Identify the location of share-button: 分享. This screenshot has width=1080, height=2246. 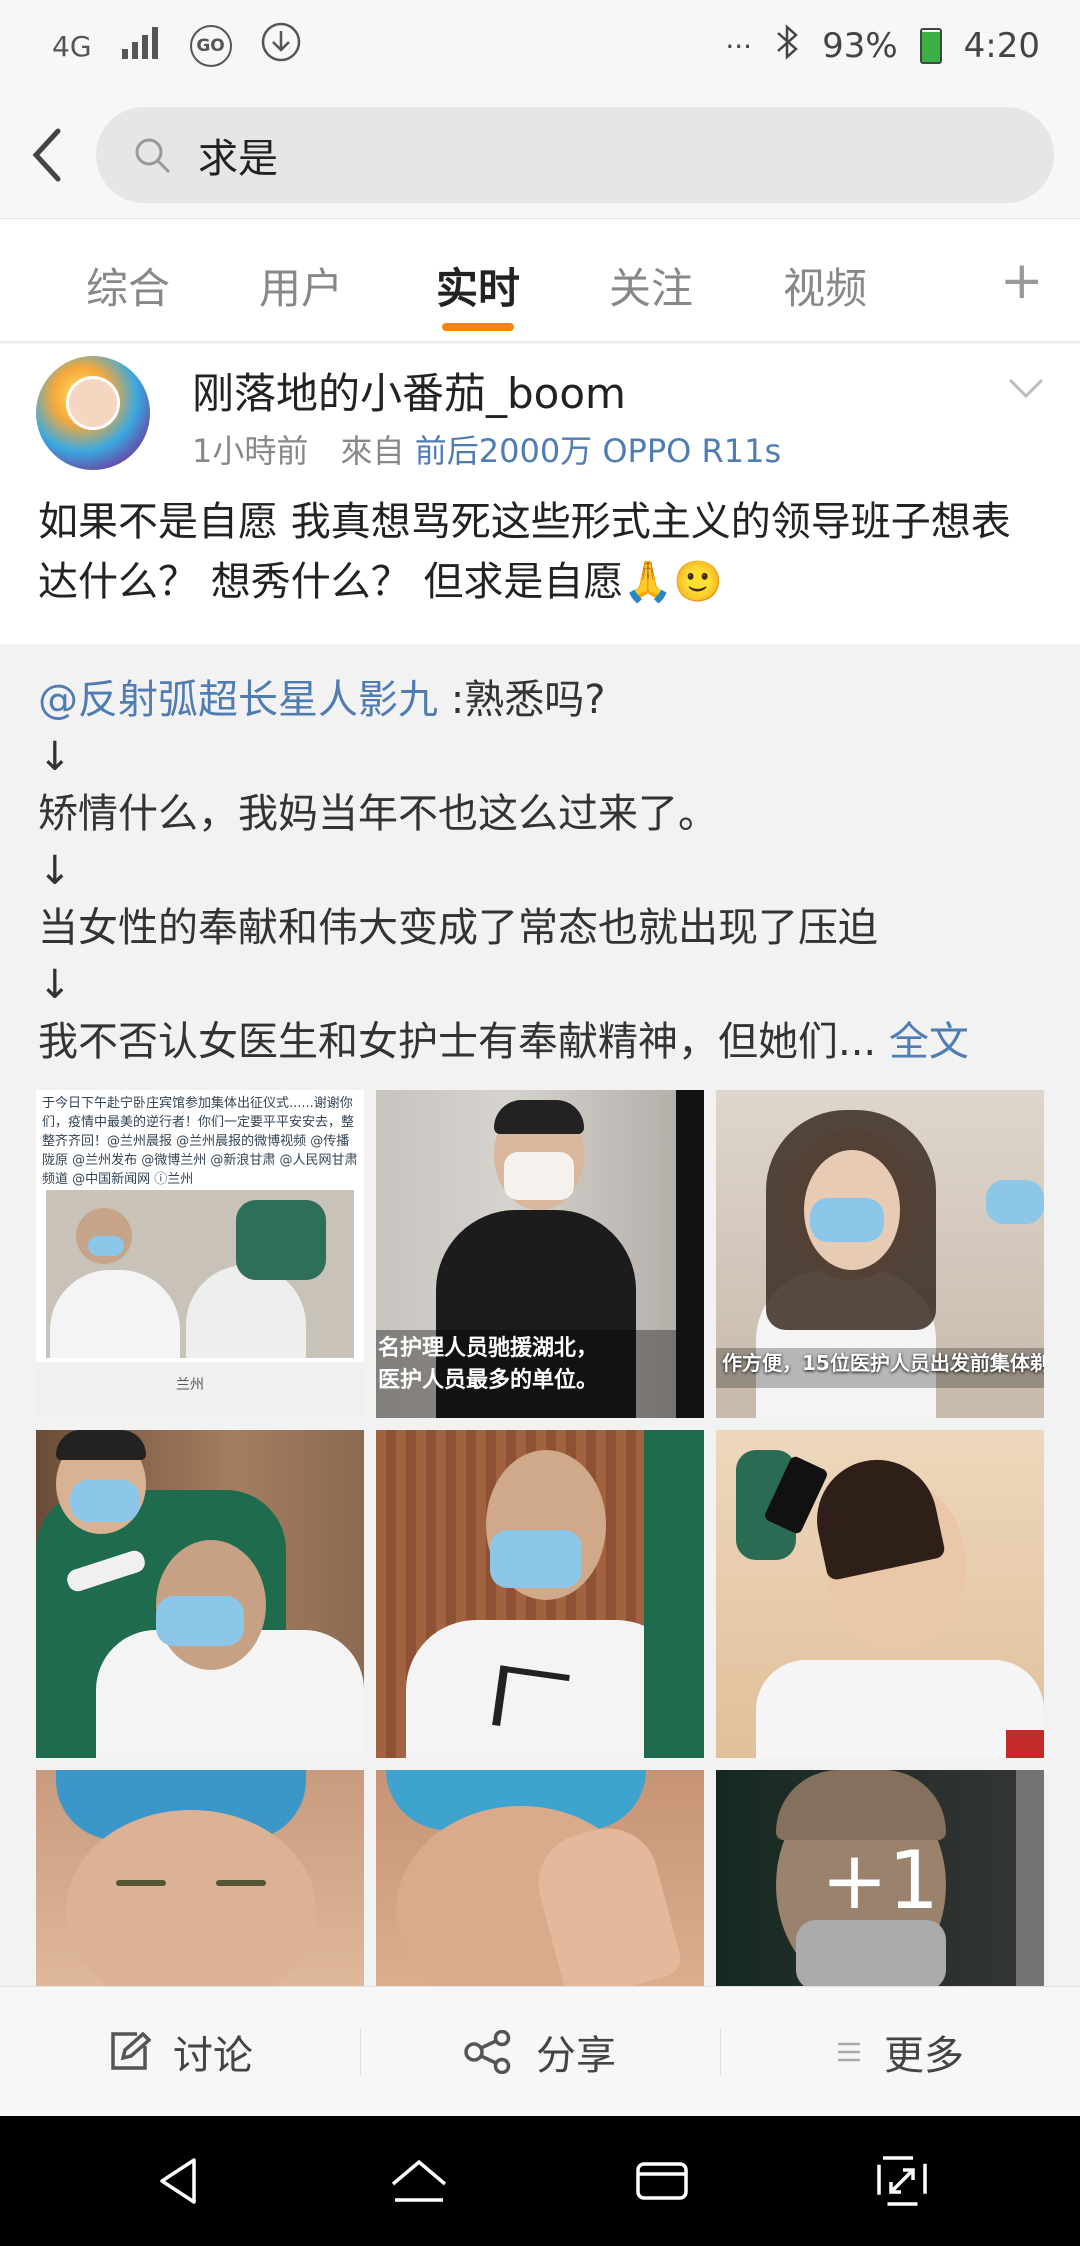
(540, 2051).